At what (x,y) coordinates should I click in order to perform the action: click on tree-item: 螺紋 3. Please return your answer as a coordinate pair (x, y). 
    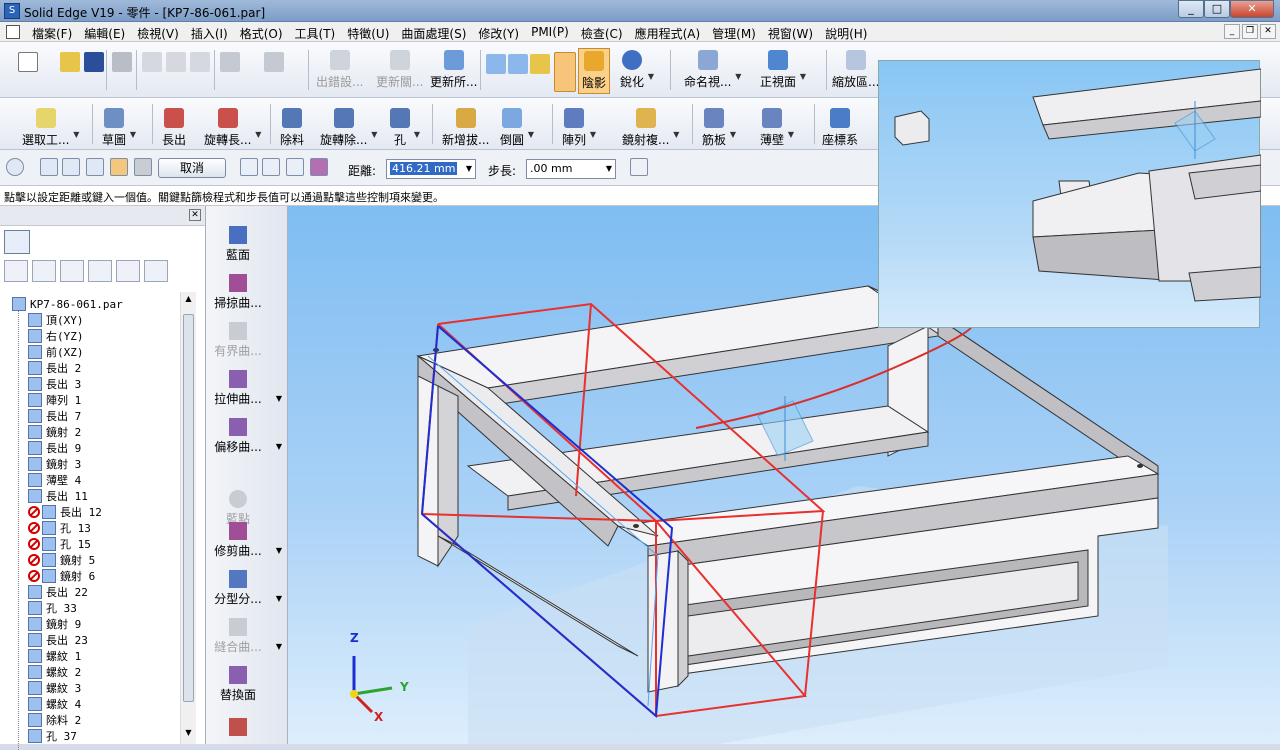
    Looking at the image, I should click on (54, 688).